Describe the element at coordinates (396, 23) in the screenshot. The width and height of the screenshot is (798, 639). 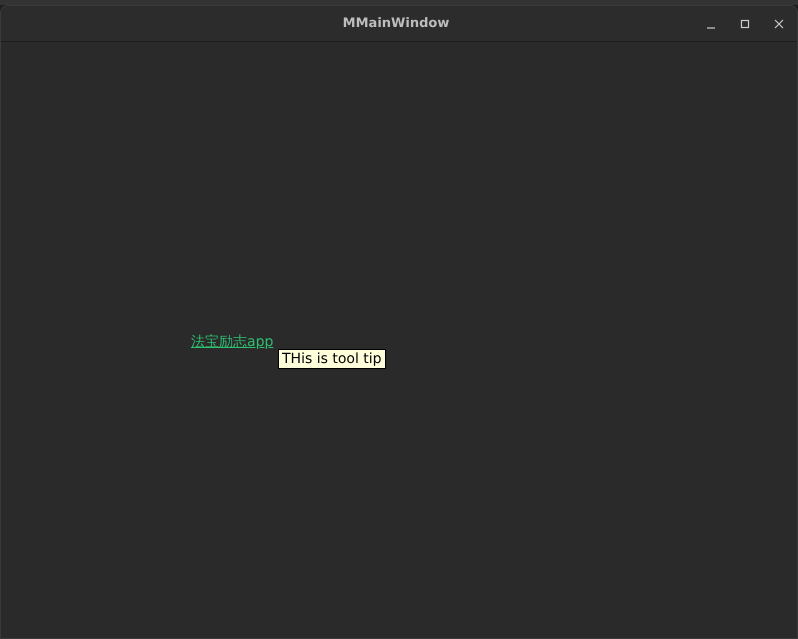
I see `window-title: MMainWindow` at that location.